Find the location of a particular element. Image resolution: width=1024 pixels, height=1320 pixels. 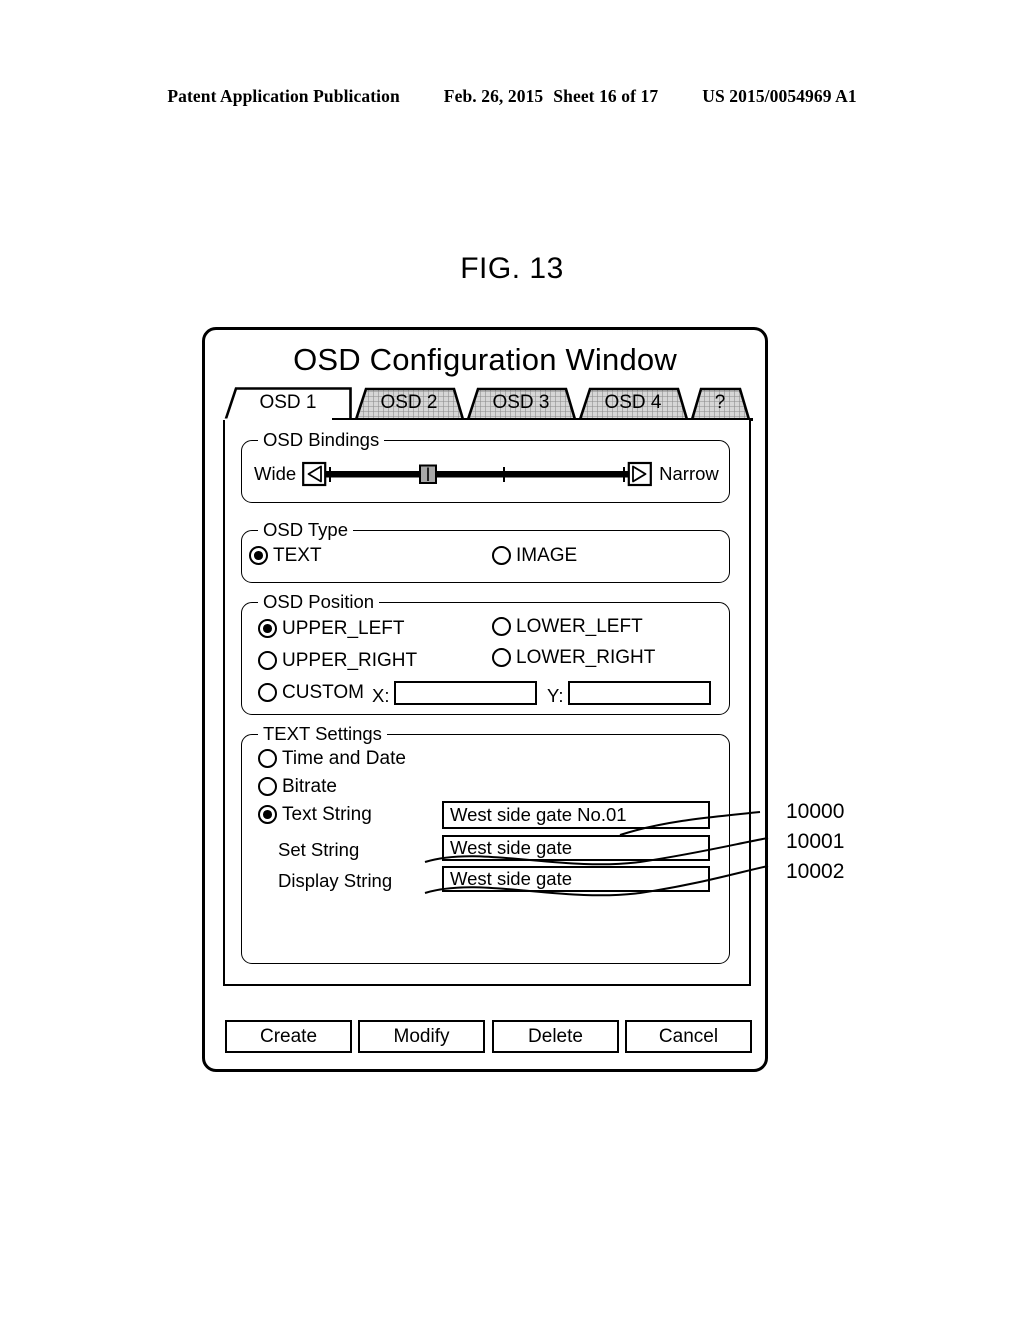

tab-osd-2: OSD 2 is located at coordinates (409, 403).